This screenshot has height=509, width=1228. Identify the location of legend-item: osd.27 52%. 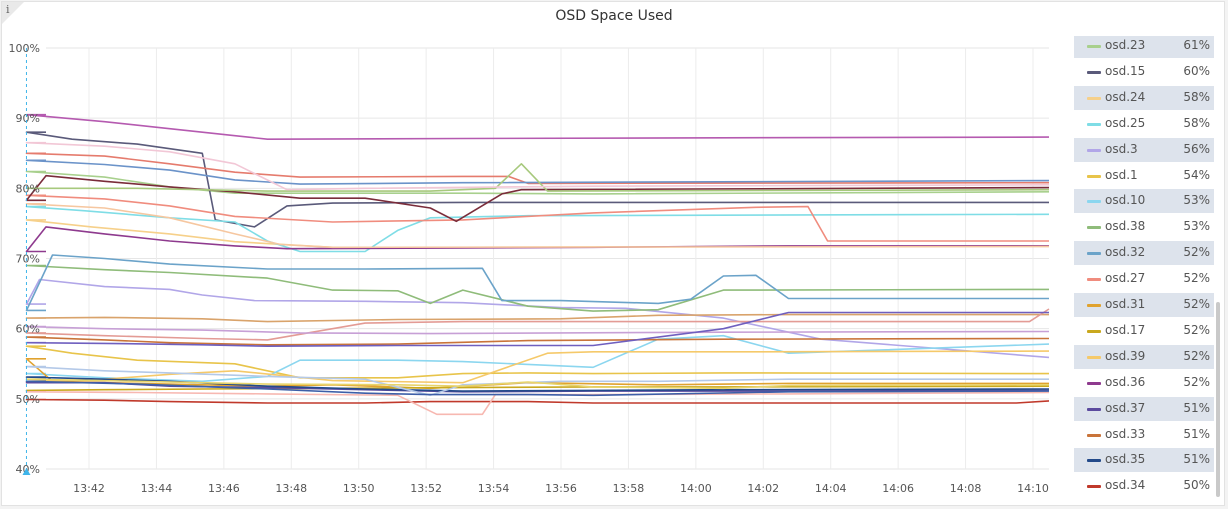
(1144, 279).